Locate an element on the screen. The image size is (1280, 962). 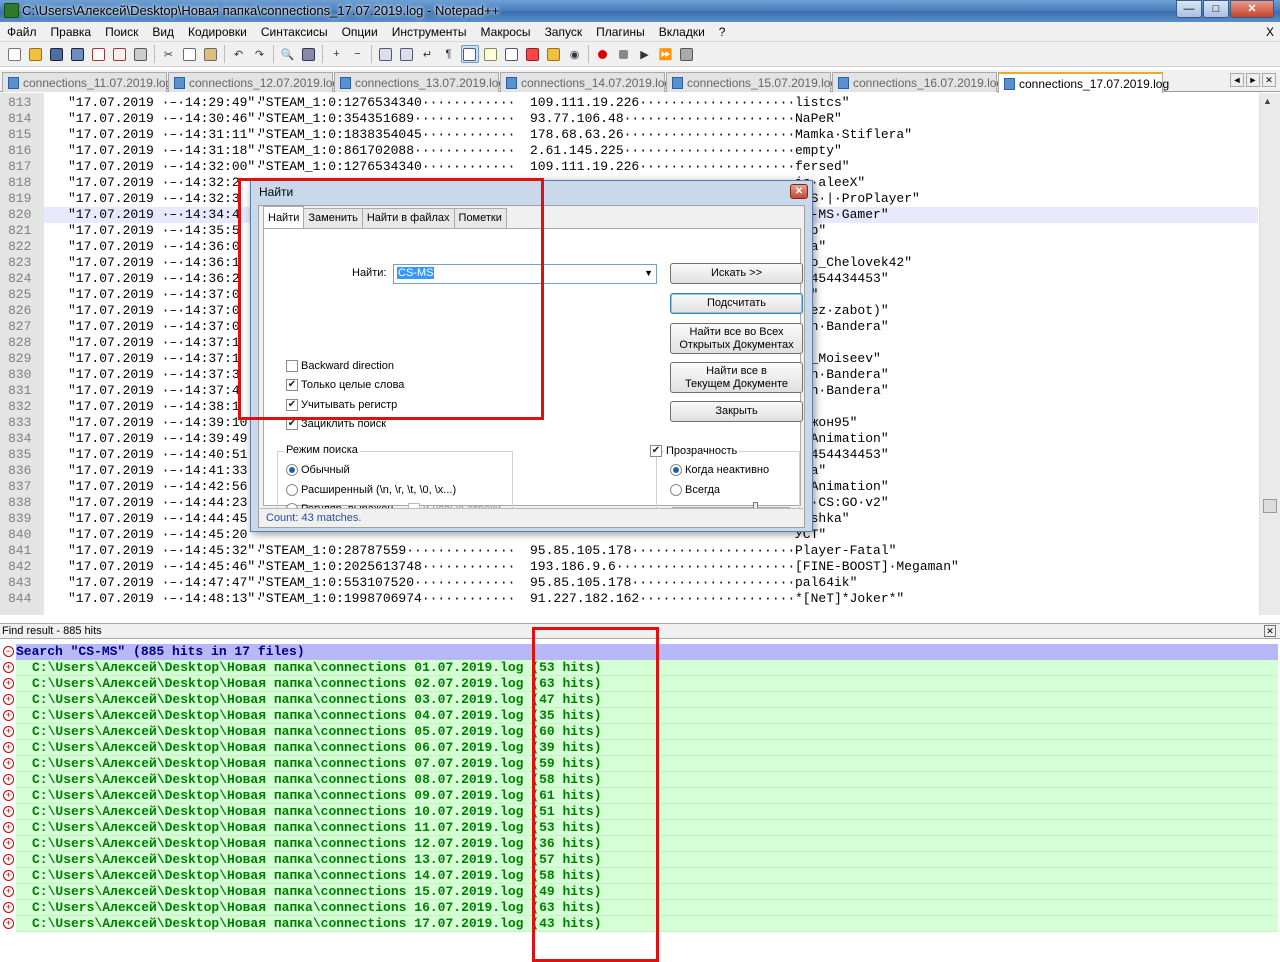
menu-plugins: Плагины is located at coordinates (620, 32).